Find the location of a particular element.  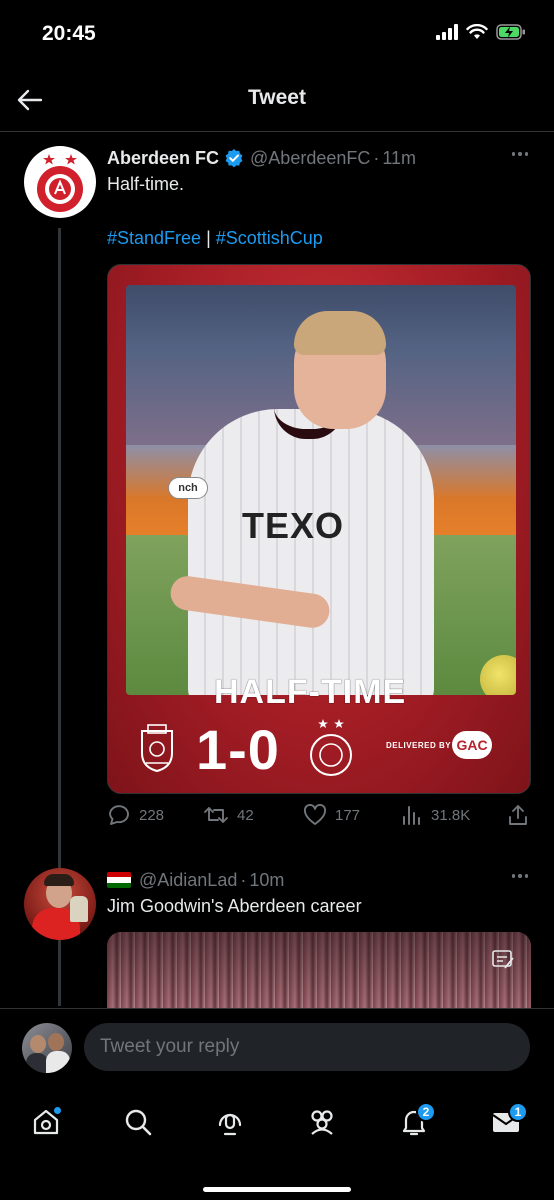

tweet-actions: 228 42 177 31.8K is located at coordinates (319, 819).